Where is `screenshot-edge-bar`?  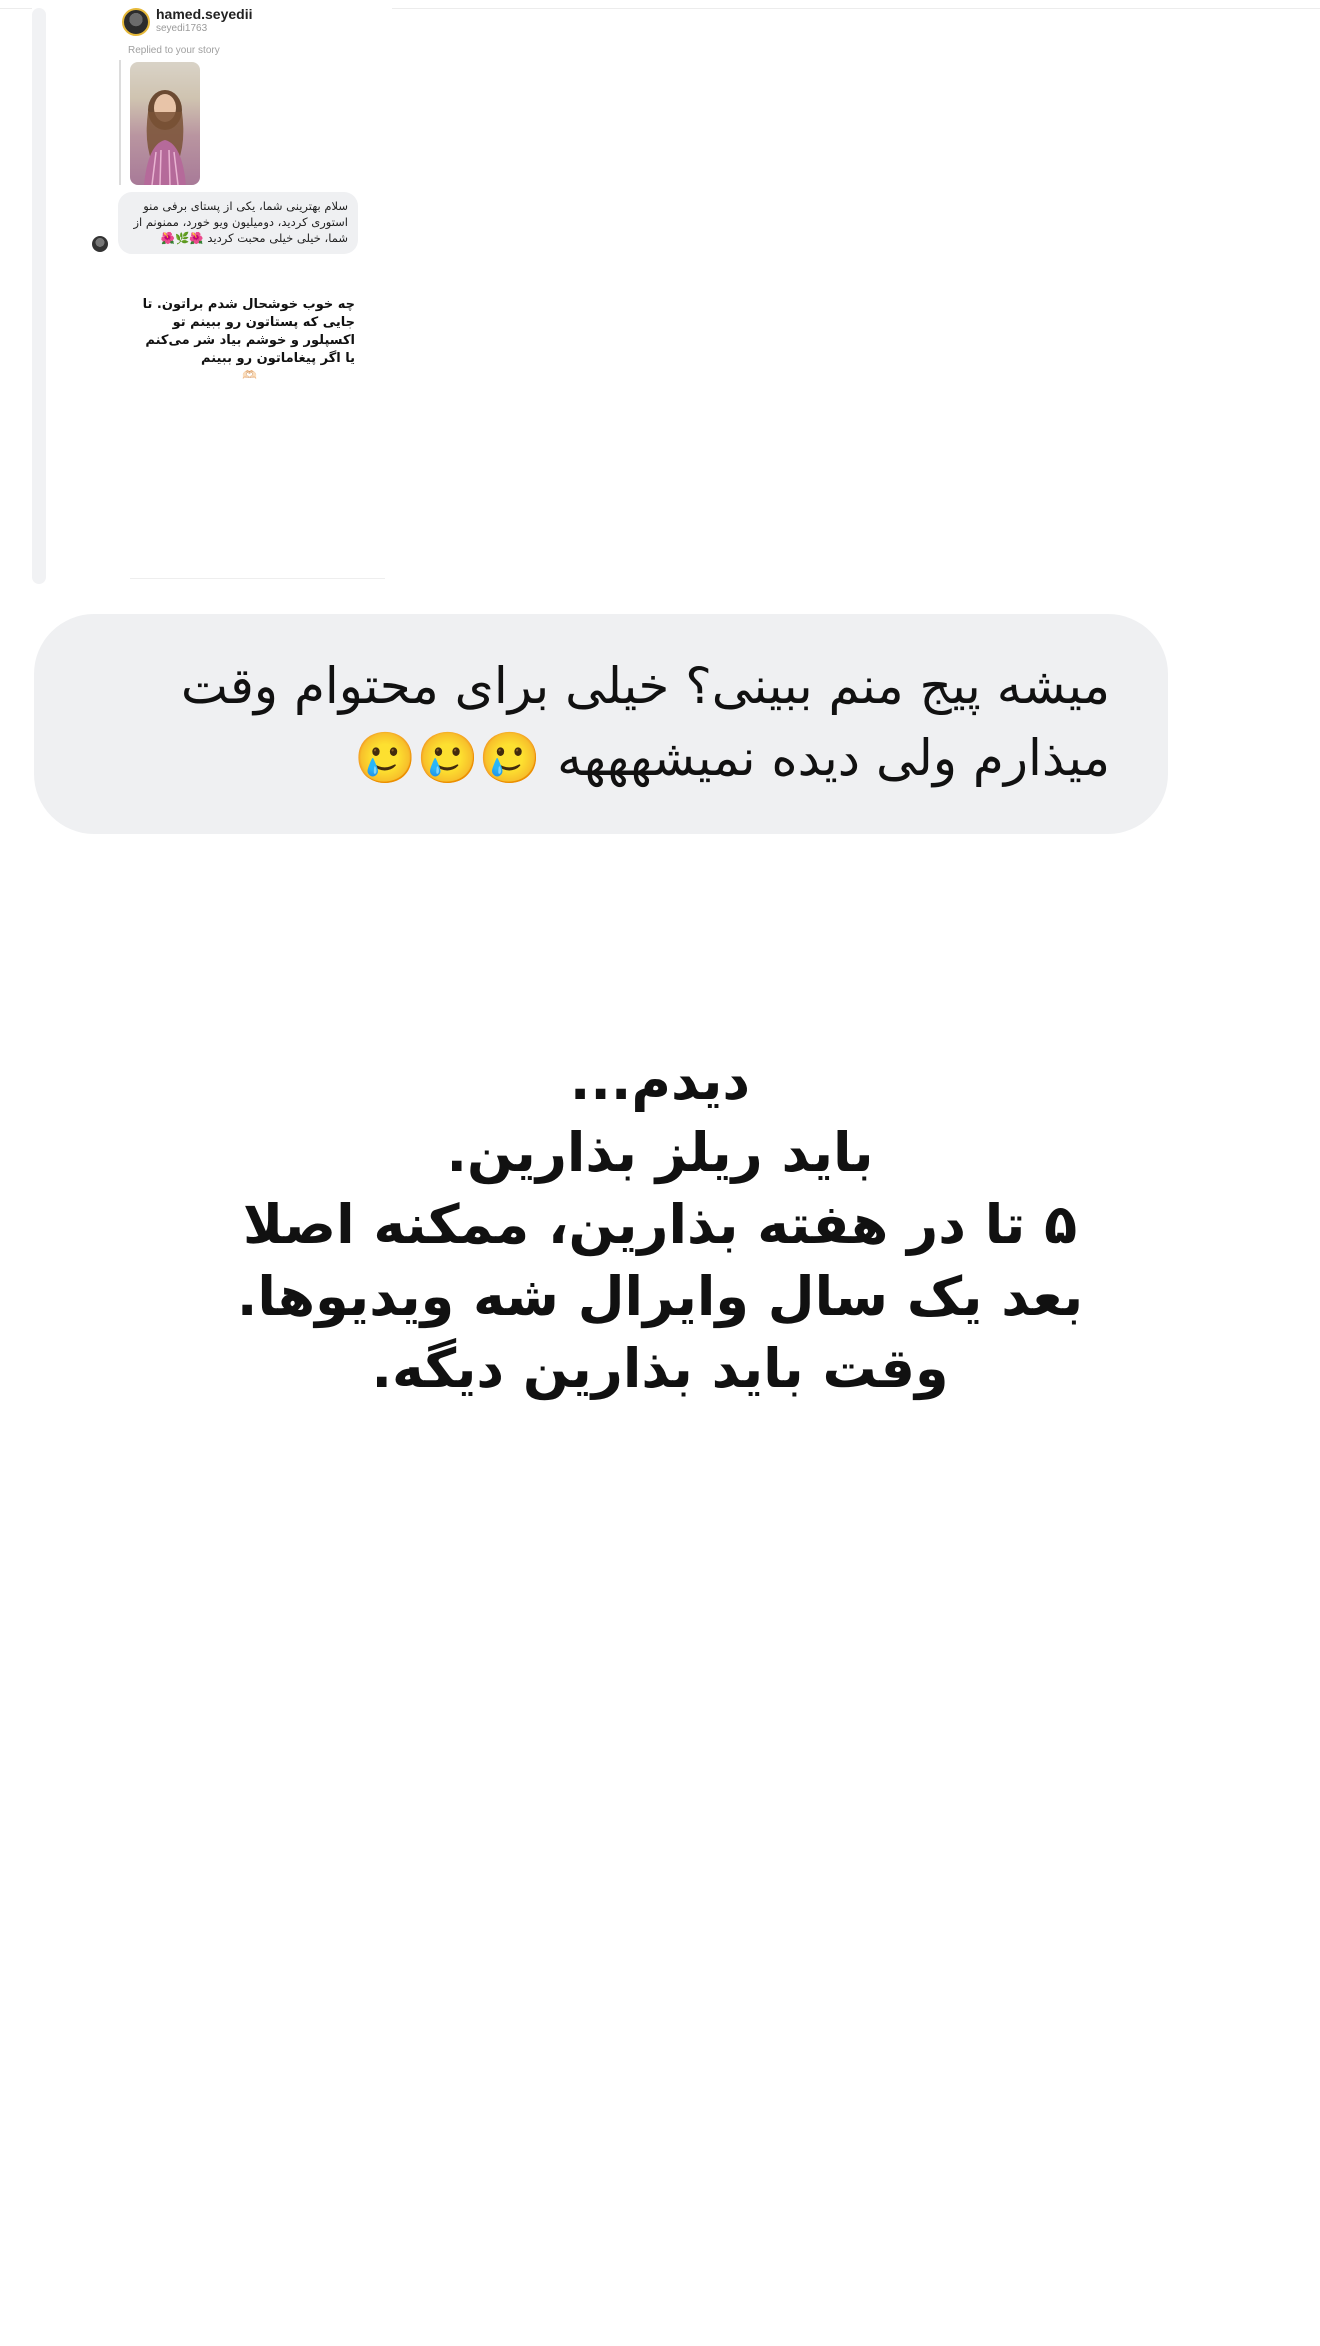 screenshot-edge-bar is located at coordinates (39, 296).